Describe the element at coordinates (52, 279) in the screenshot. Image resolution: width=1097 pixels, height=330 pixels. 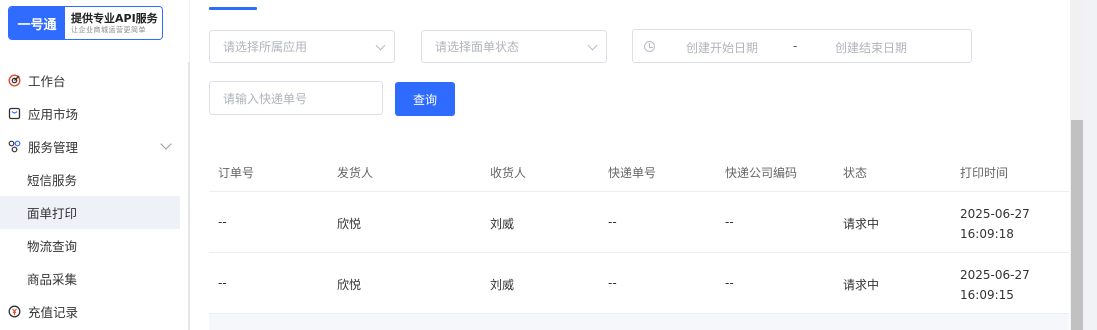
I see `sidebar-item-label: 商品采集` at that location.